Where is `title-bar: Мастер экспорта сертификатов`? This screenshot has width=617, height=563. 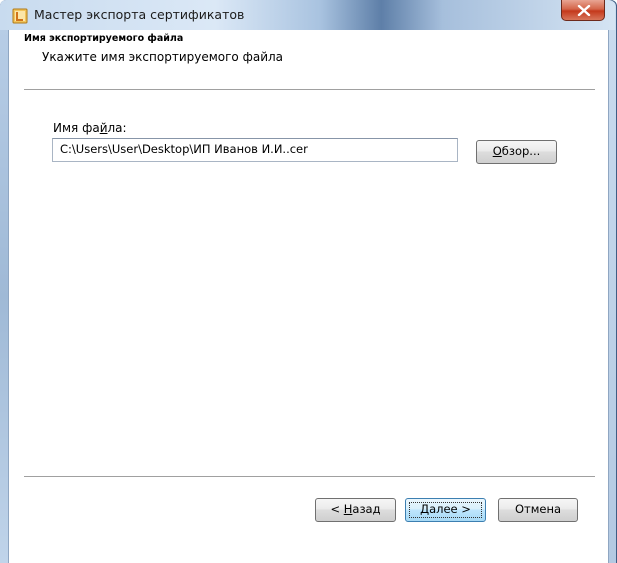
title-bar: Мастер экспорта сертификатов is located at coordinates (307, 15).